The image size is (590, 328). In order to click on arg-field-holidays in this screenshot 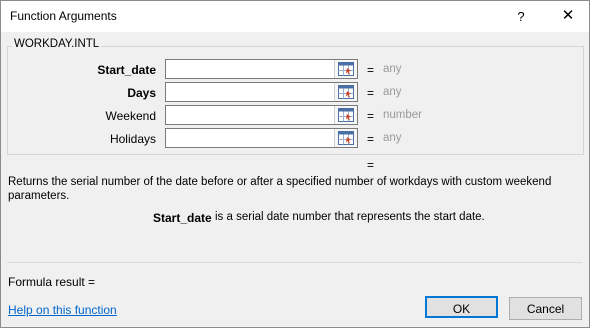, I will do `click(261, 138)`.